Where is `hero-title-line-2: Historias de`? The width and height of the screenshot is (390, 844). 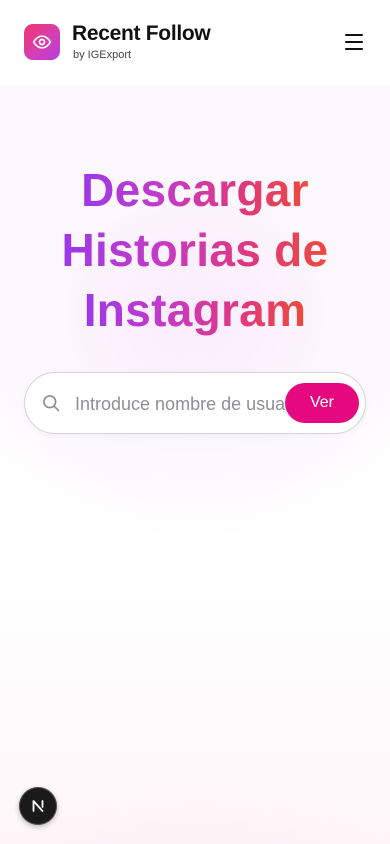
hero-title-line-2: Historias de is located at coordinates (195, 250).